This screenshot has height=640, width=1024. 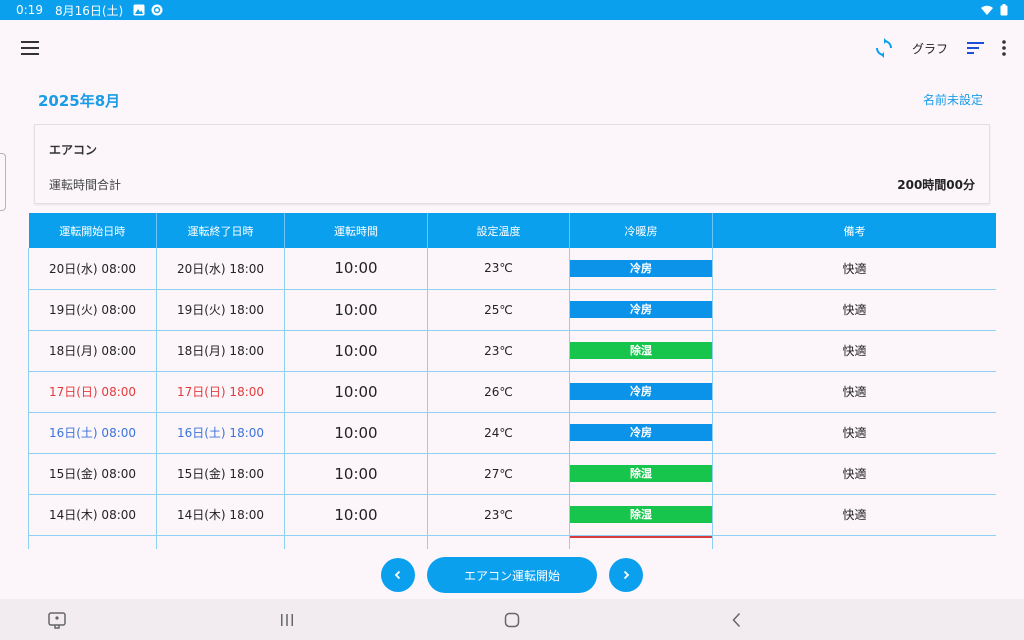 I want to click on recents-icon, so click(x=287, y=620).